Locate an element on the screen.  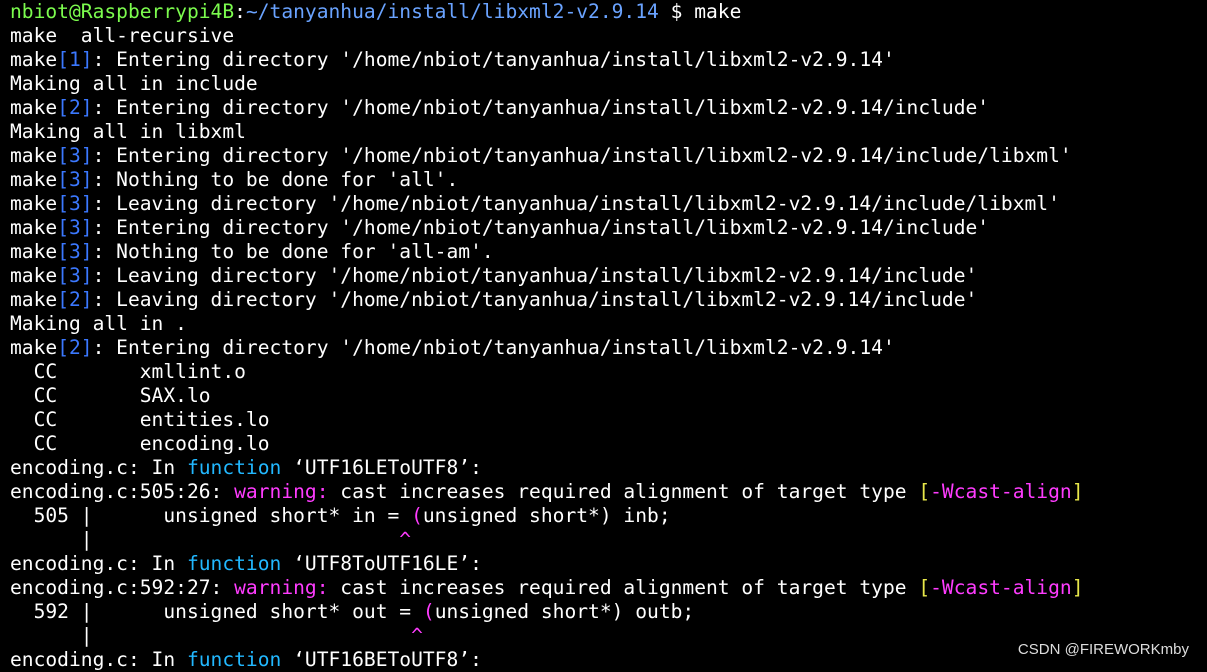
terminal-text-segment: ‘UTF16LEToUTF8’: is located at coordinates (381, 467).